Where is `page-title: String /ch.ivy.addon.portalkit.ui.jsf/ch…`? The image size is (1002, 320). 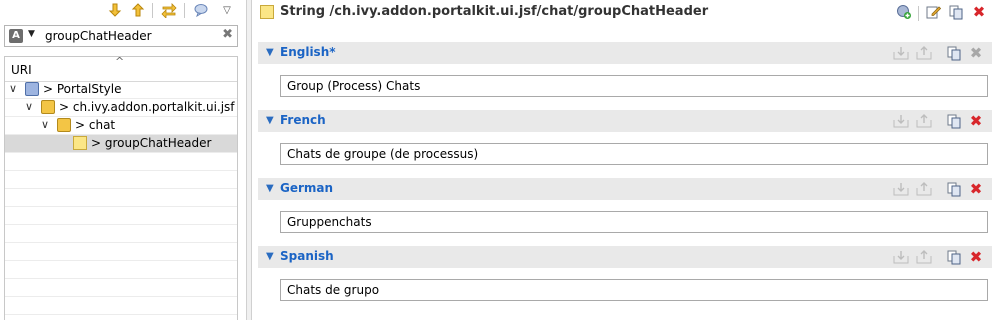
page-title: String /ch.ivy.addon.portalkit.ui.jsf/ch… is located at coordinates (494, 11).